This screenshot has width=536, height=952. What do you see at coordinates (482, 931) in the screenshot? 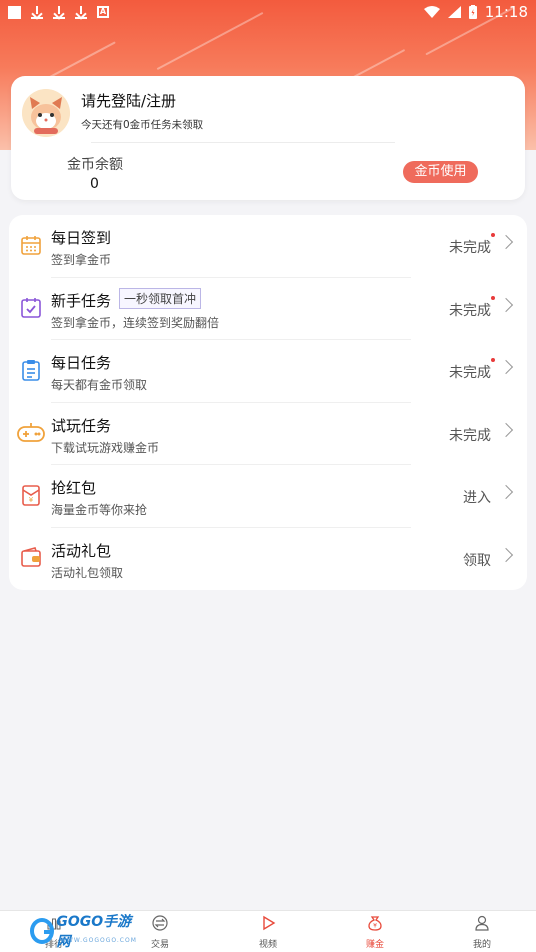
I see `nav-mine: 我的` at bounding box center [482, 931].